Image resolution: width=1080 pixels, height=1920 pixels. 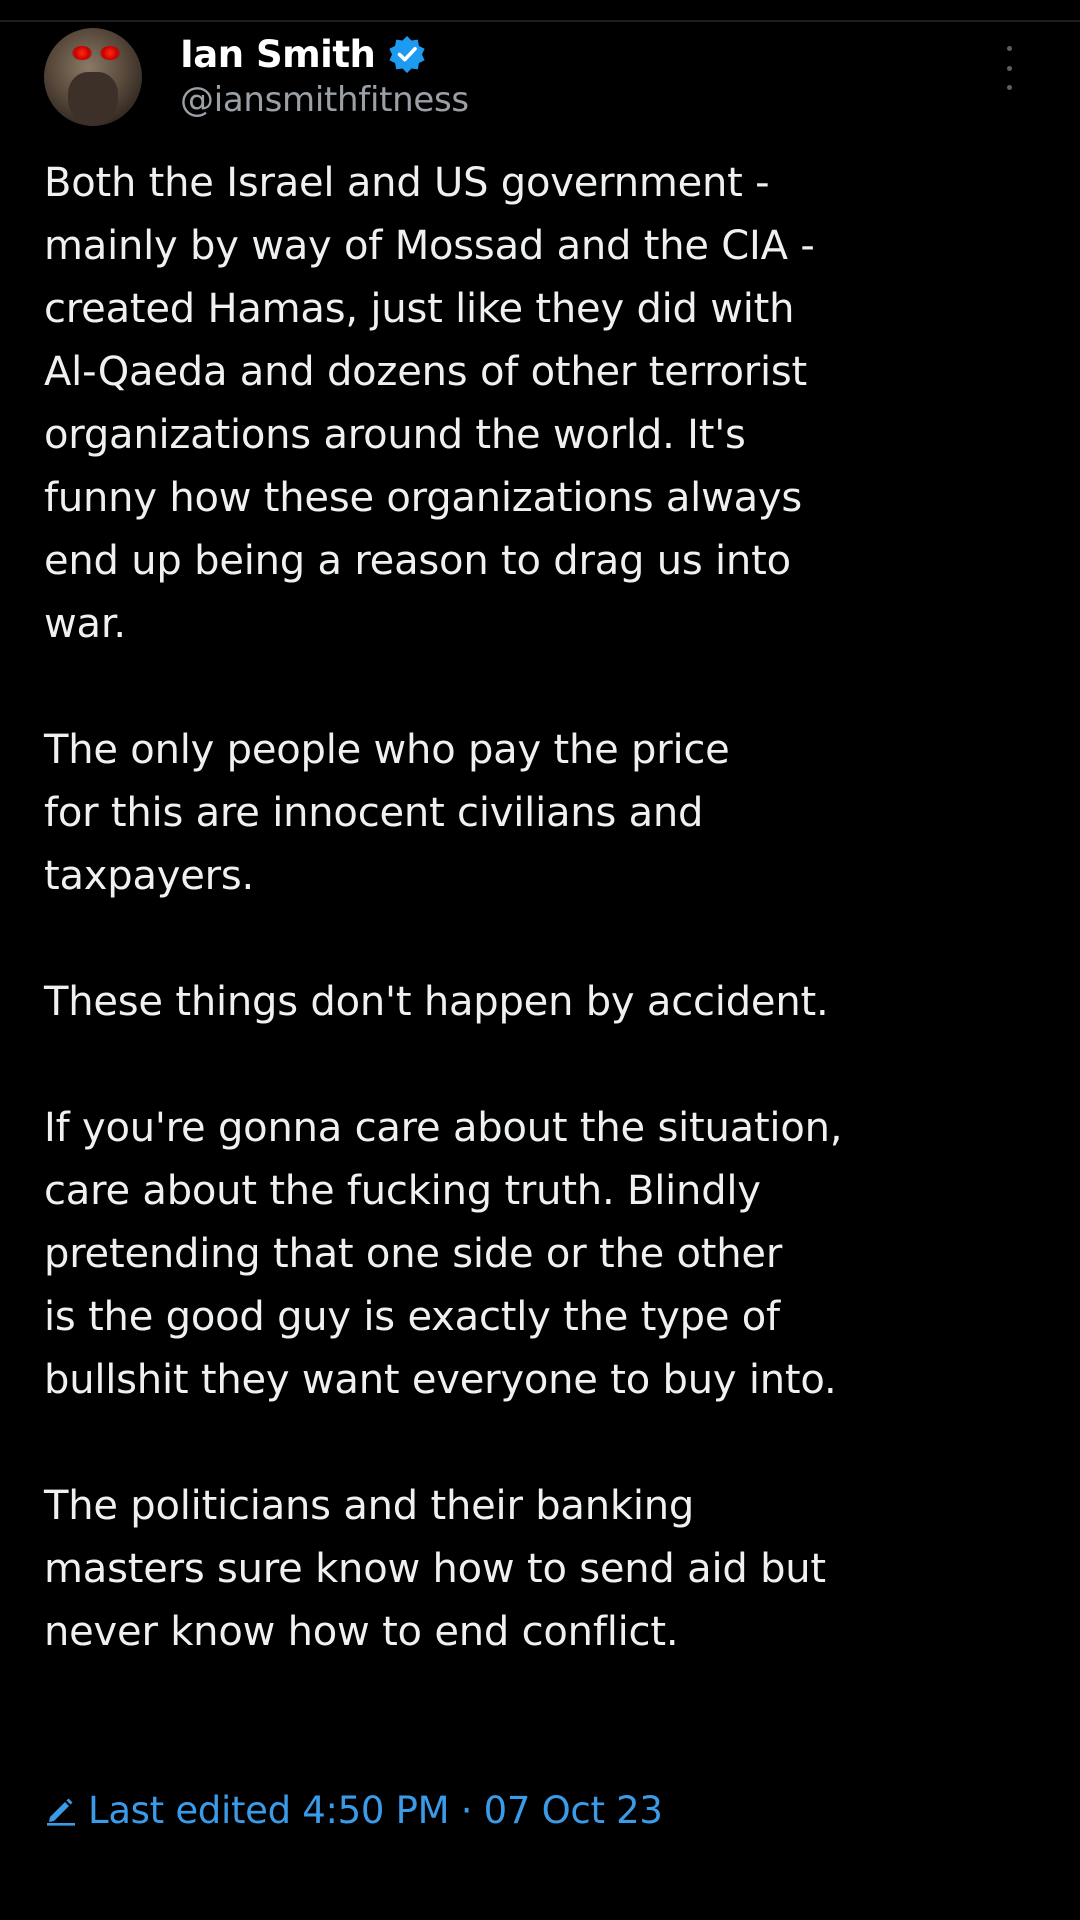 I want to click on pencil-icon, so click(x=61, y=1810).